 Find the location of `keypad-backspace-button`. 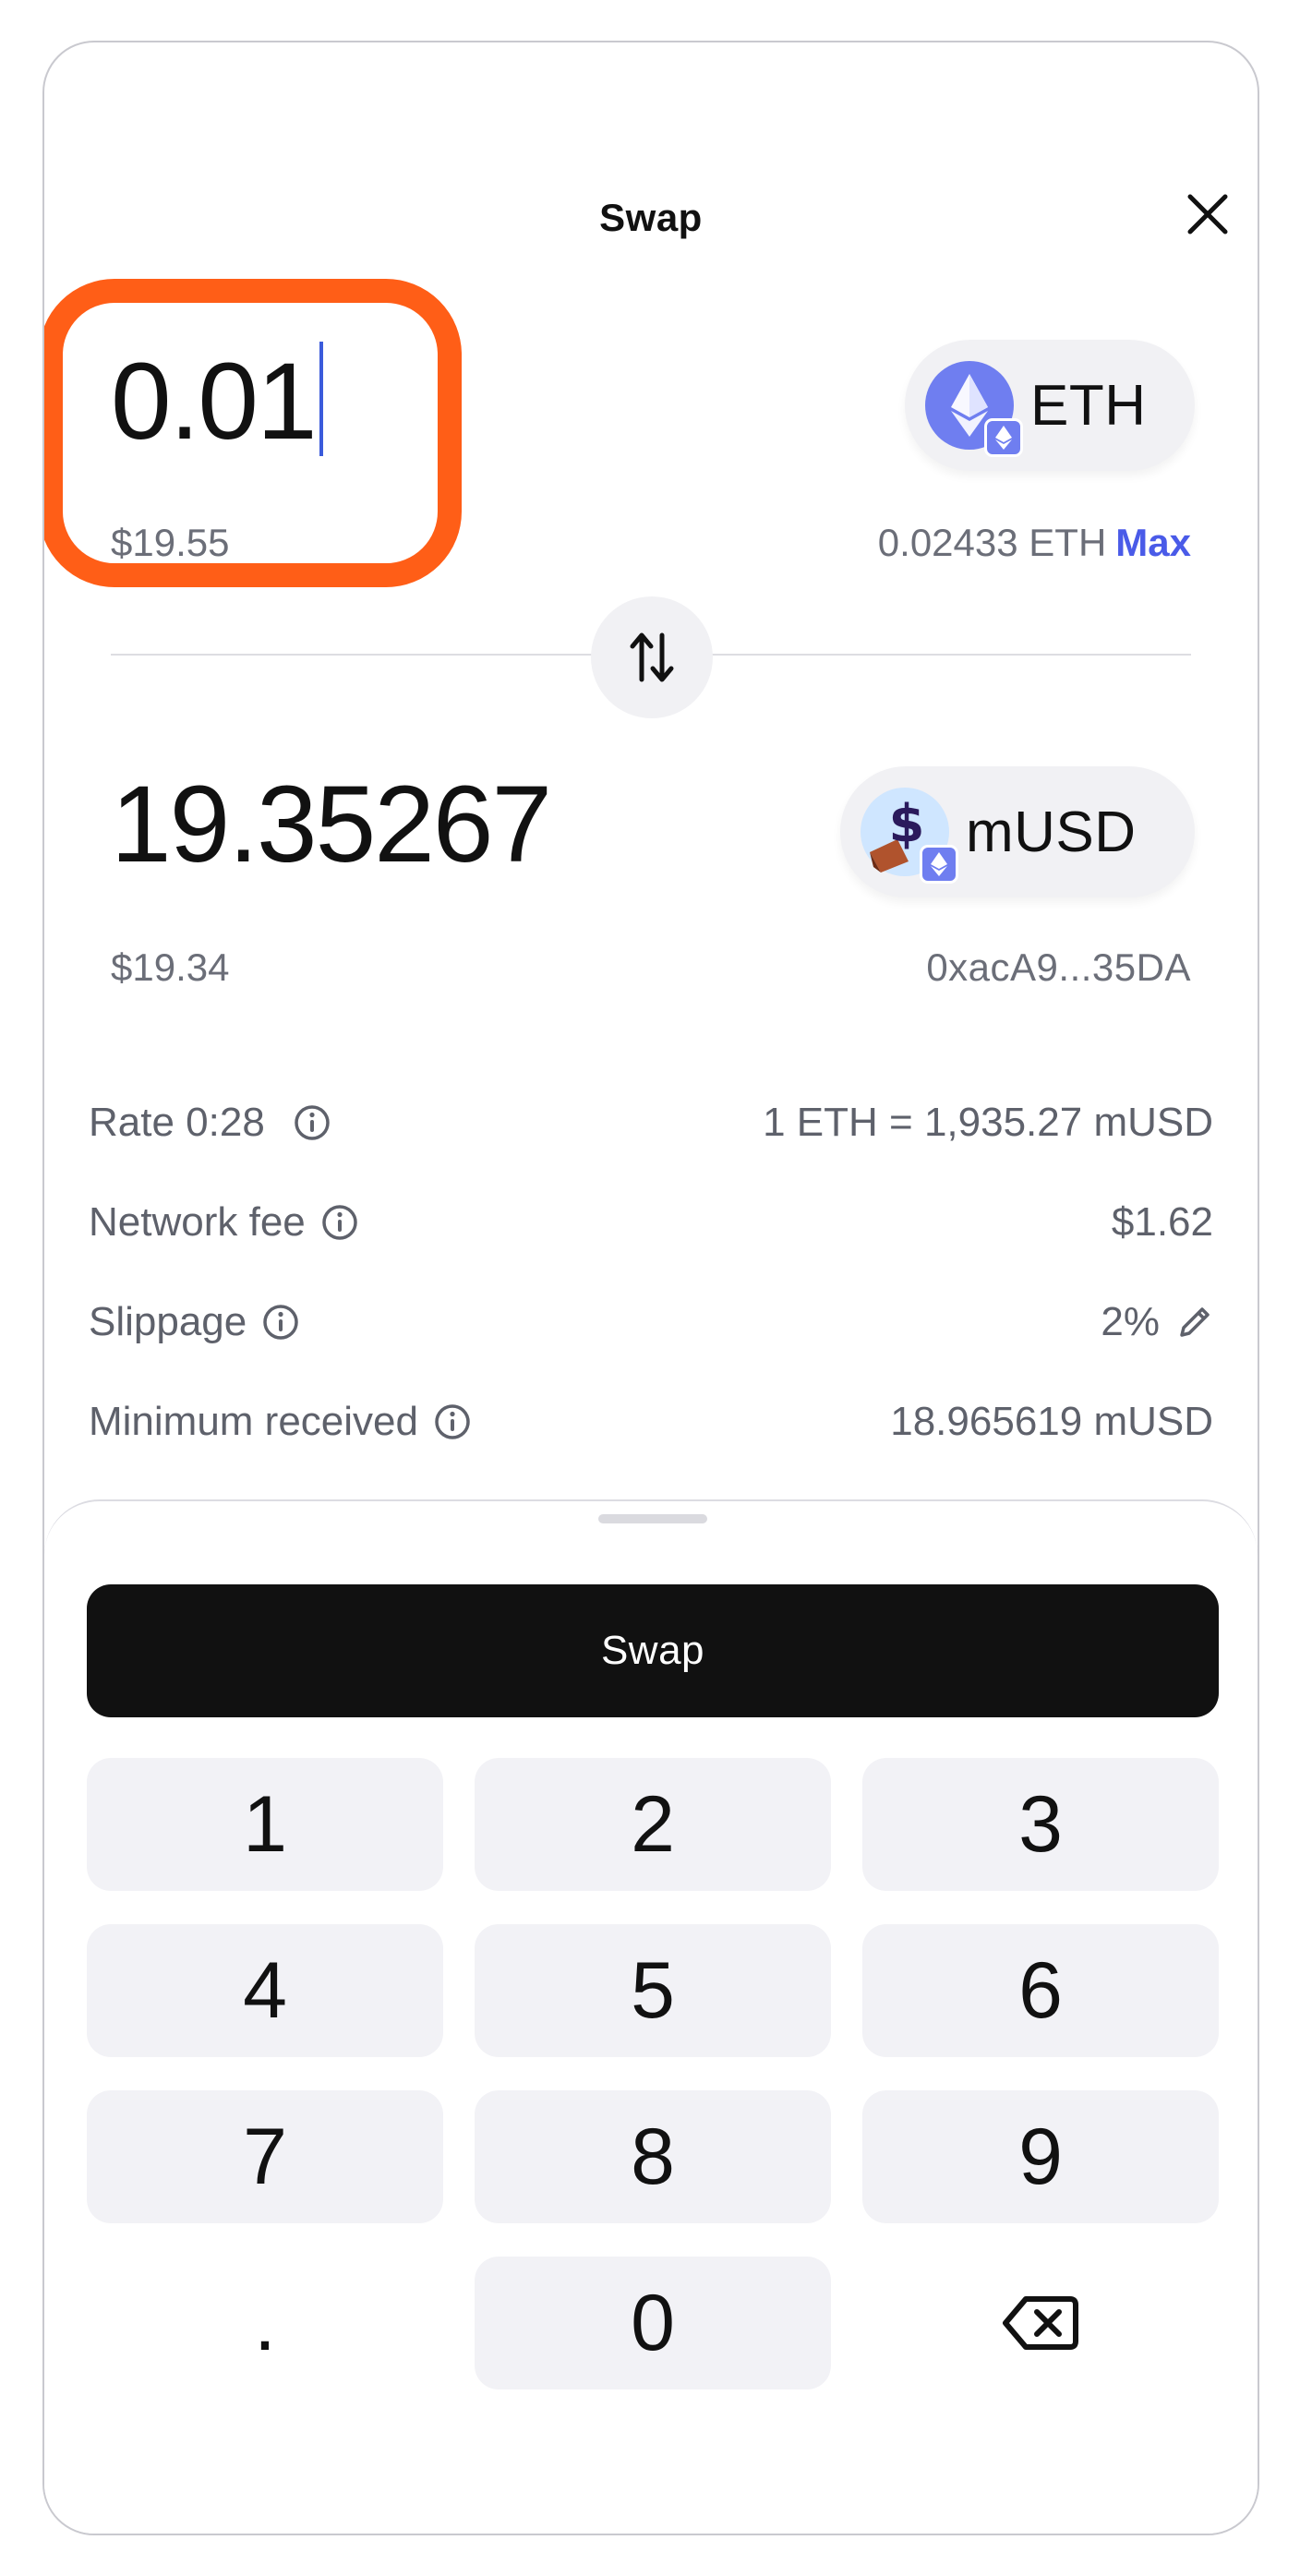

keypad-backspace-button is located at coordinates (1040, 2323).